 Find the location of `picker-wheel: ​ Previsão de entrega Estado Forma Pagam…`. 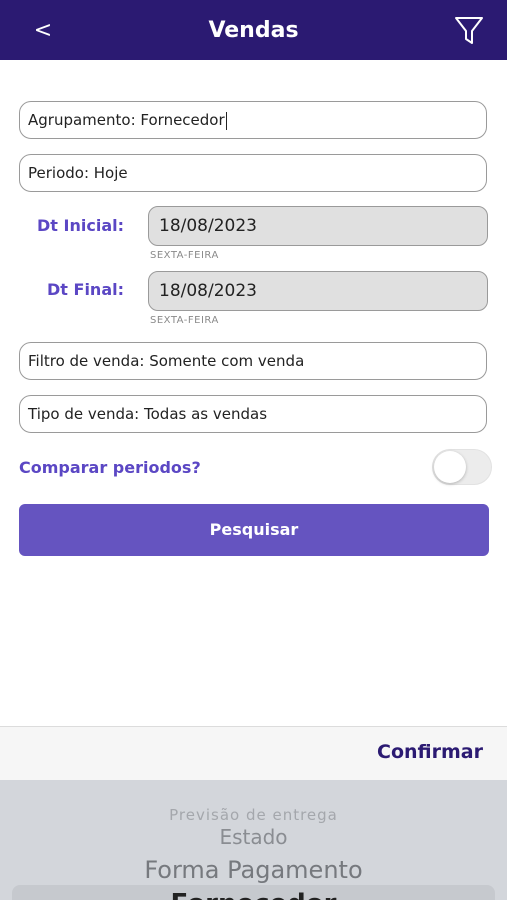

picker-wheel: ​ Previsão de entrega Estado Forma Pagam… is located at coordinates (253, 840).